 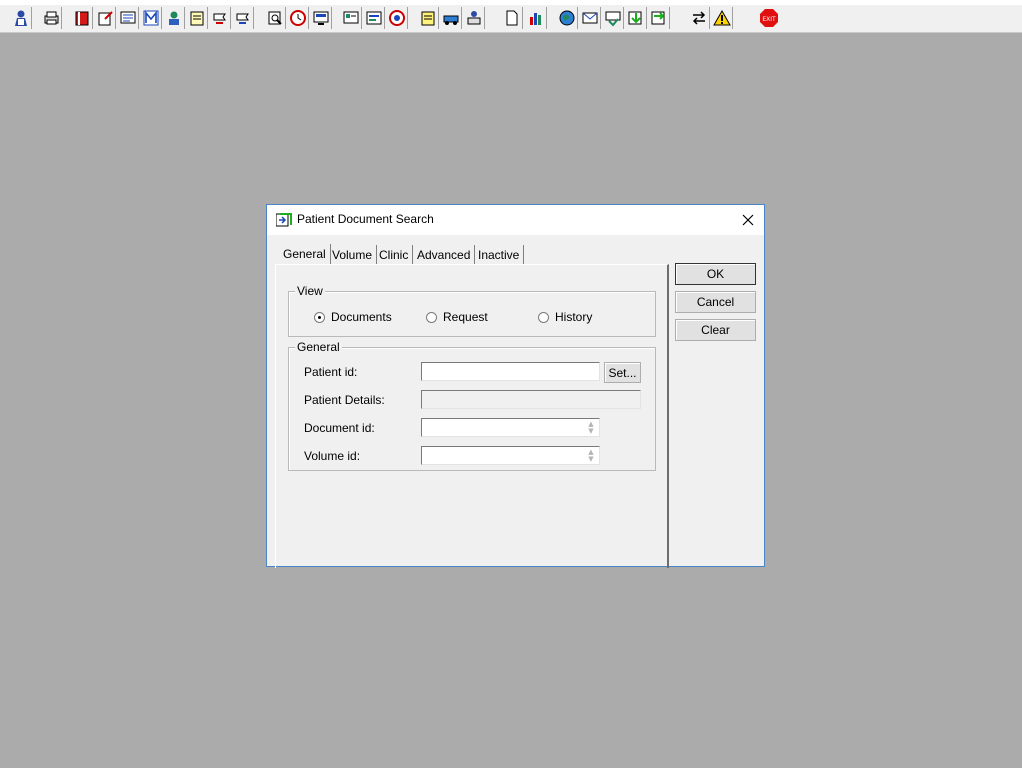 I want to click on tab-inactive: Inactive, so click(x=499, y=255).